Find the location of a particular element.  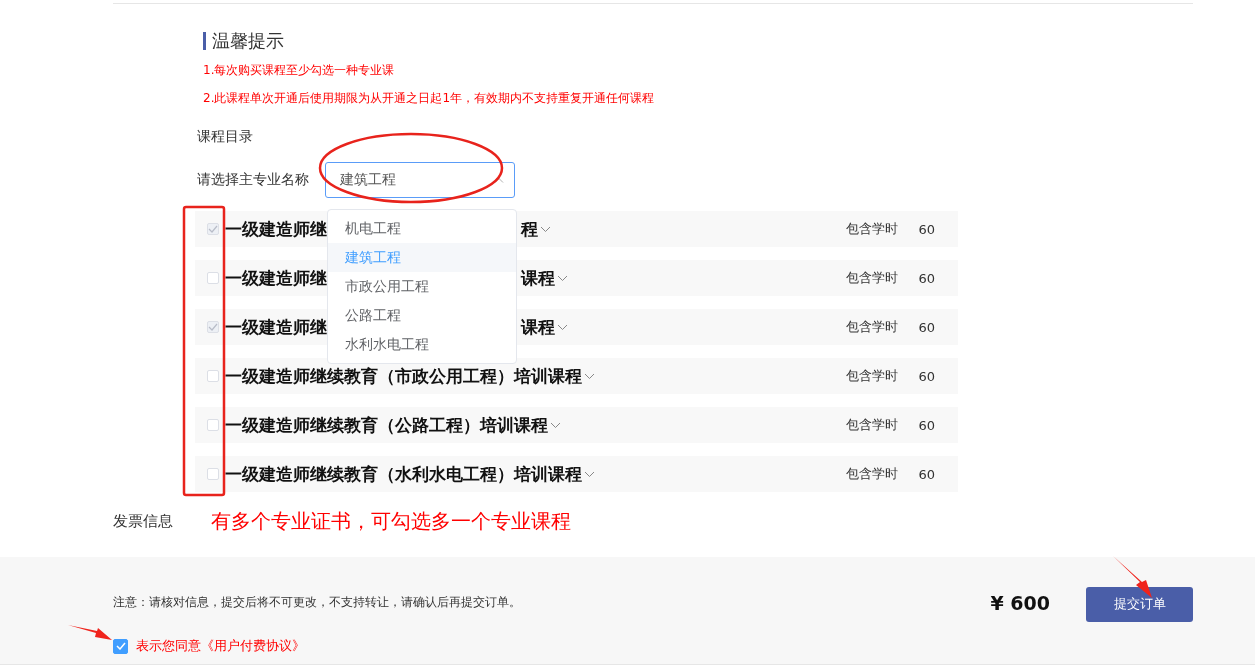

caret-icon is located at coordinates (499, 180).